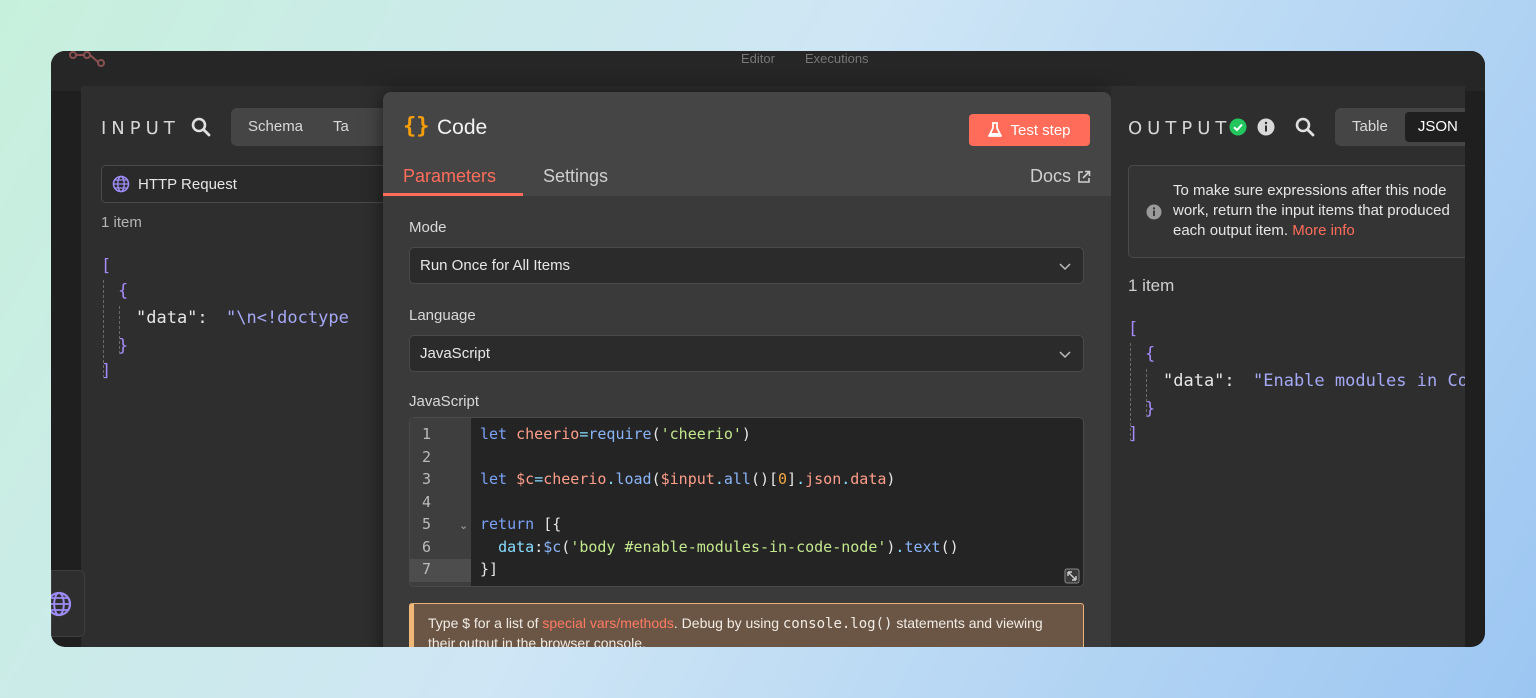 This screenshot has height=698, width=1536. Describe the element at coordinates (428, 227) in the screenshot. I see `mode-label: Mode` at that location.